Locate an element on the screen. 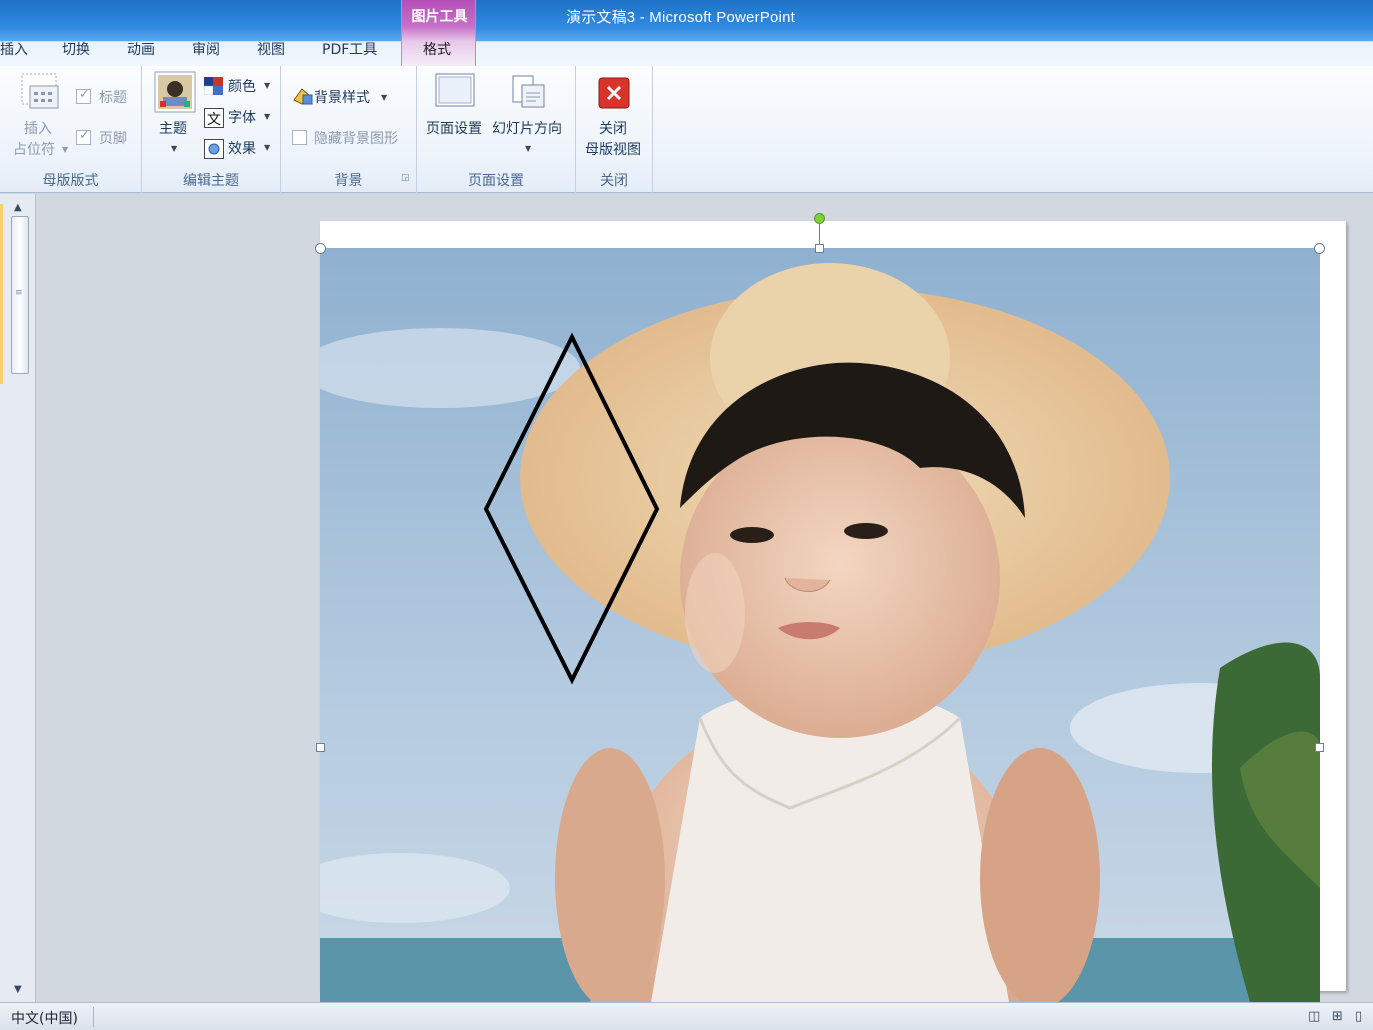 The image size is (1373, 1030). resize-handle-left is located at coordinates (320, 747).